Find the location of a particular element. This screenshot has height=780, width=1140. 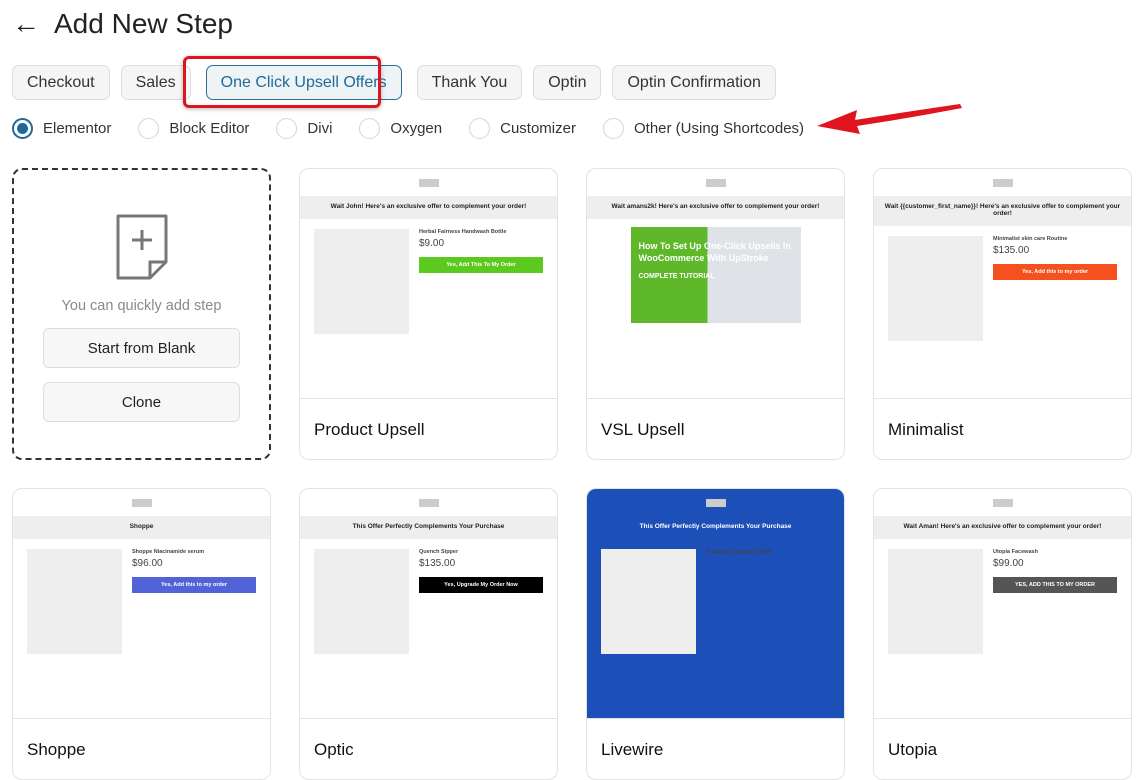

radio-elementor: Elementor is located at coordinates (61, 128).